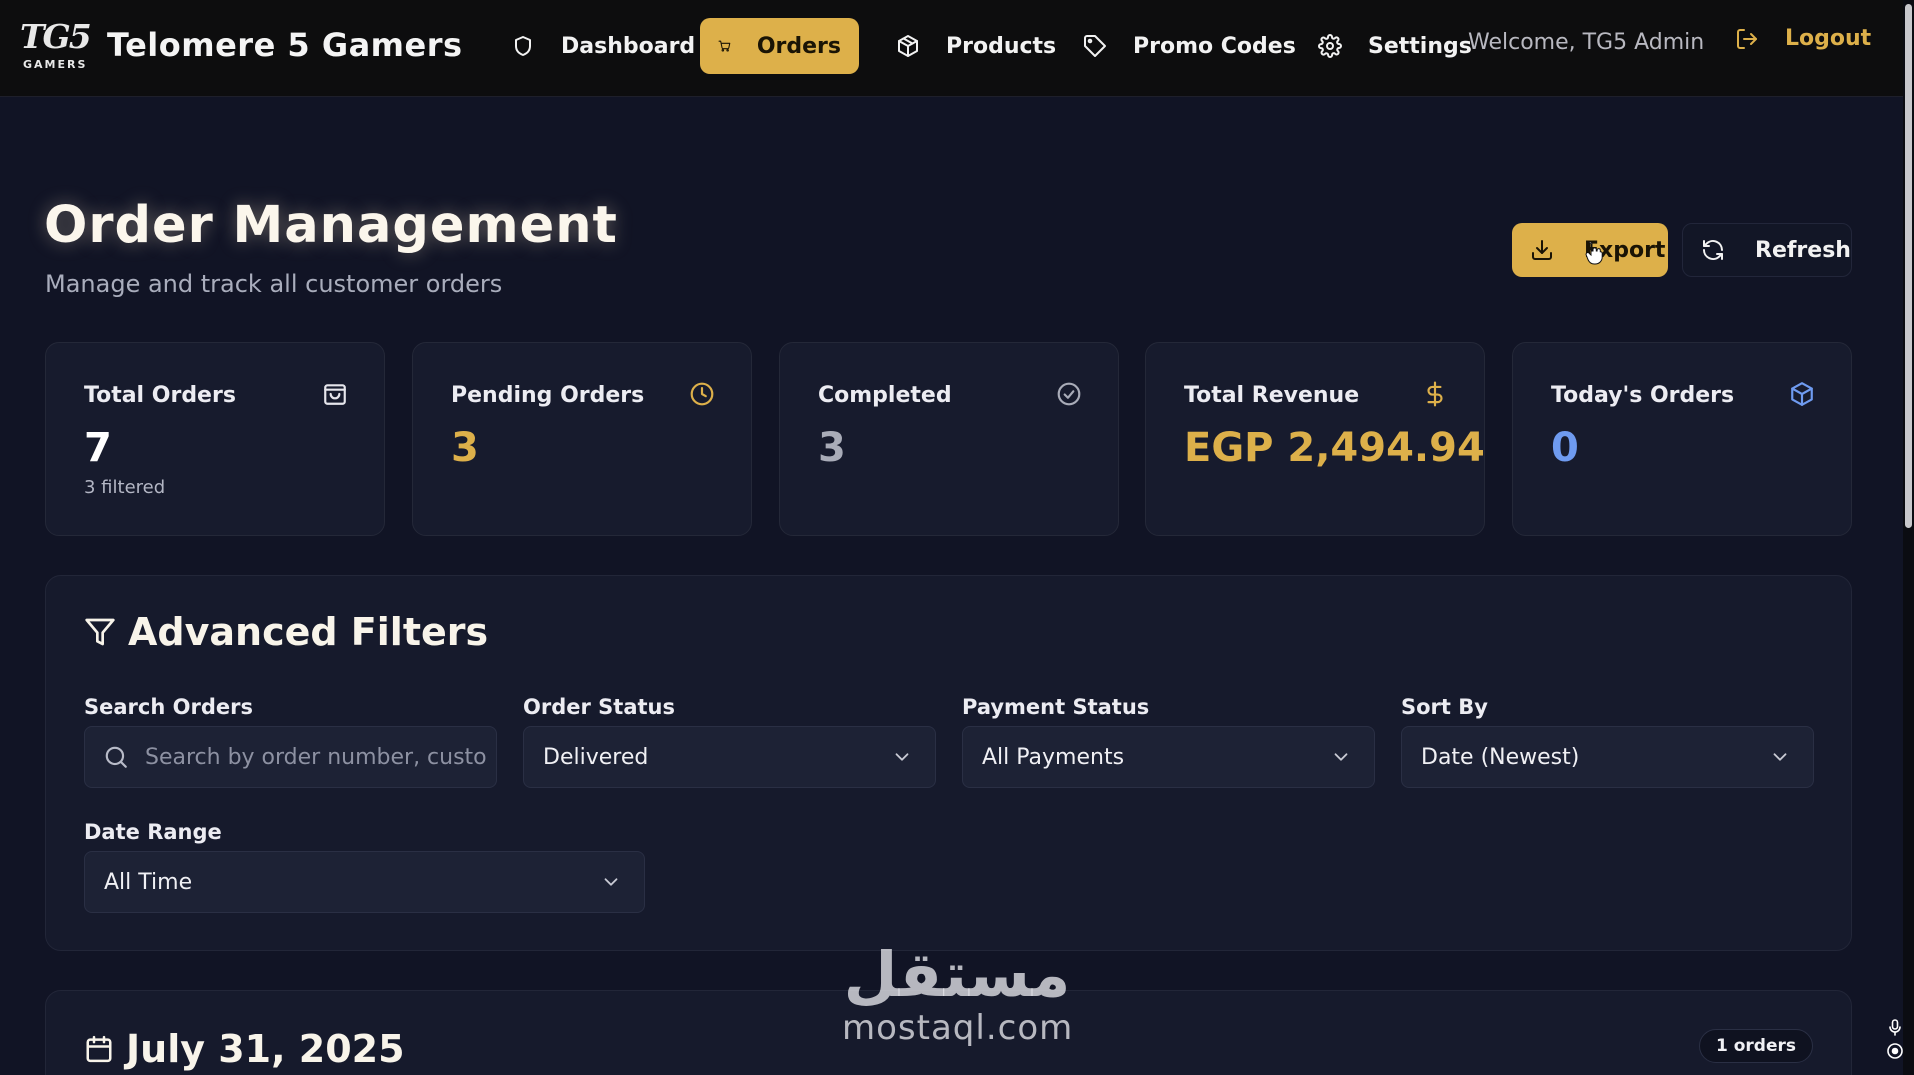 This screenshot has width=1914, height=1075. I want to click on nav-item-label: Orders, so click(798, 46).